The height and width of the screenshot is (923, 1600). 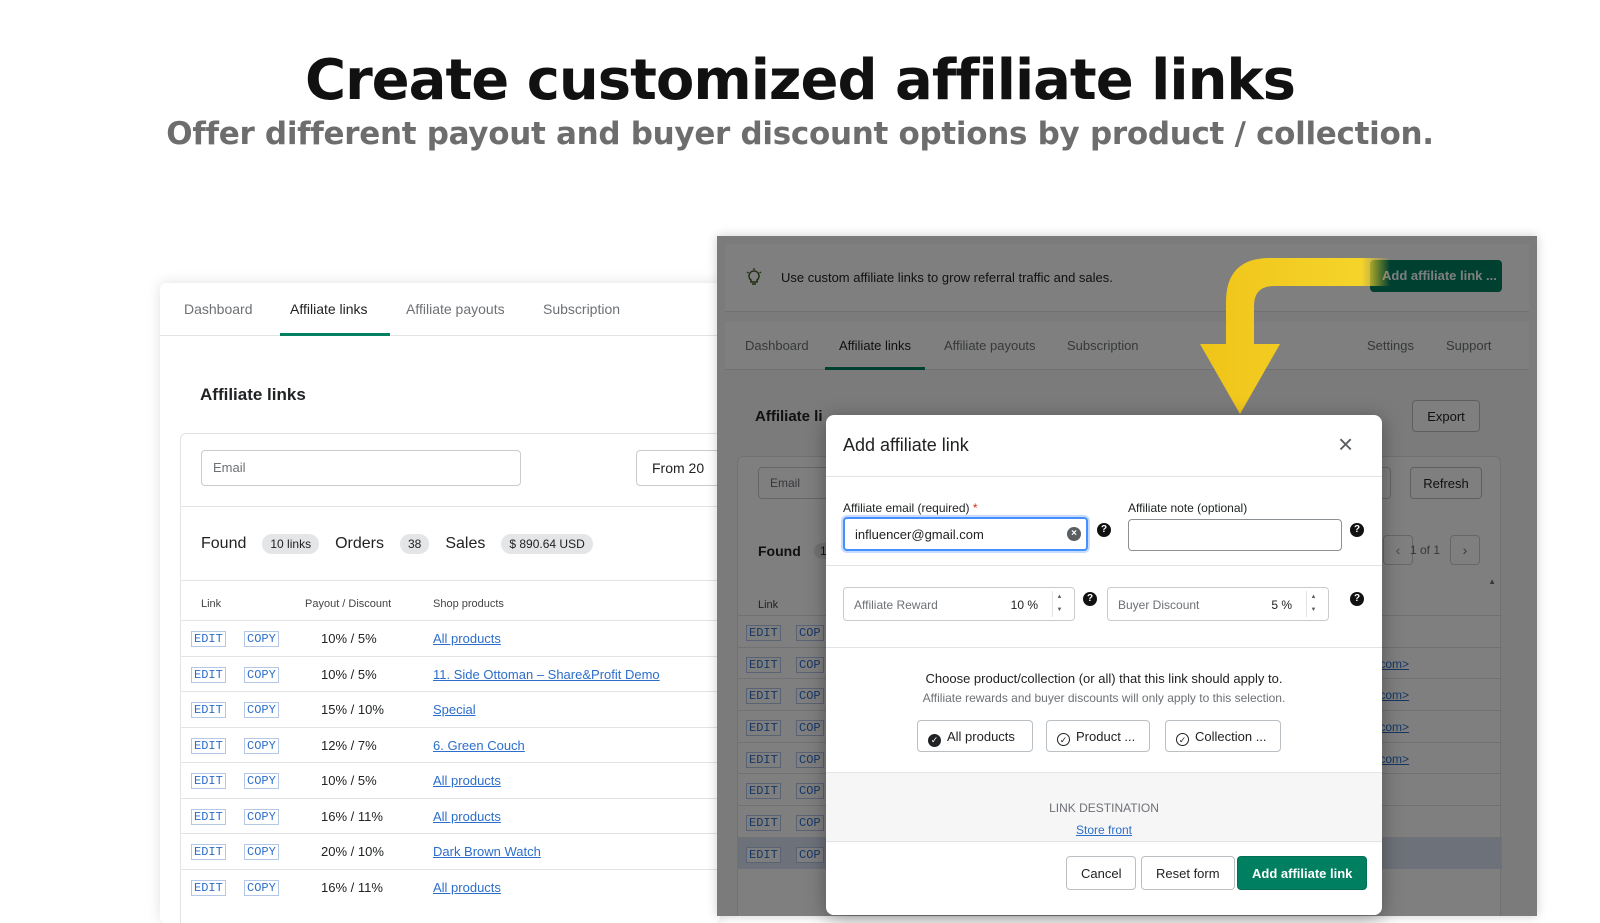 I want to click on modal-footer: Cancel Reset form Add affiliate link, so click(x=1104, y=878).